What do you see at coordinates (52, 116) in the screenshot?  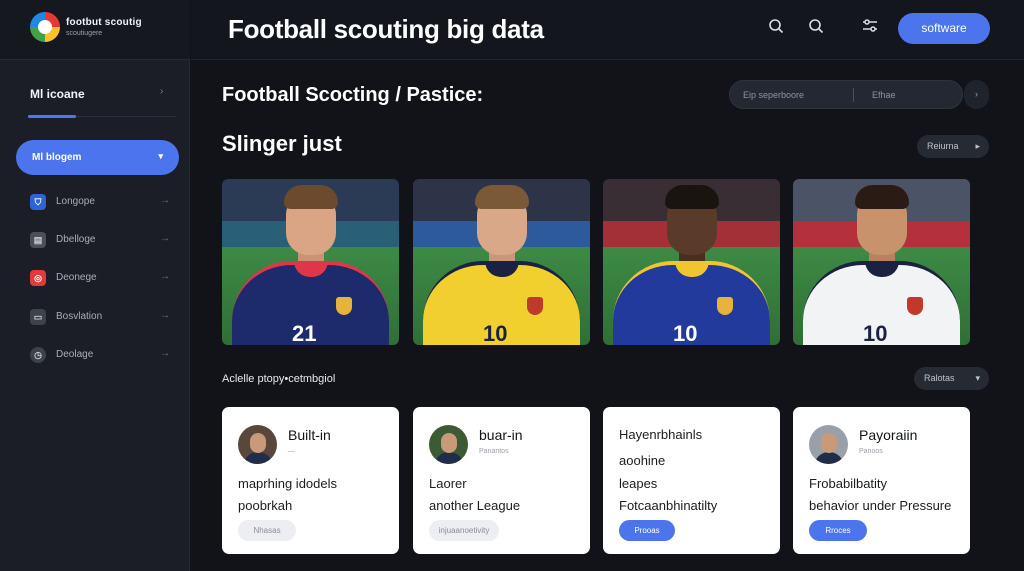 I see `sidebar-heading-underline` at bounding box center [52, 116].